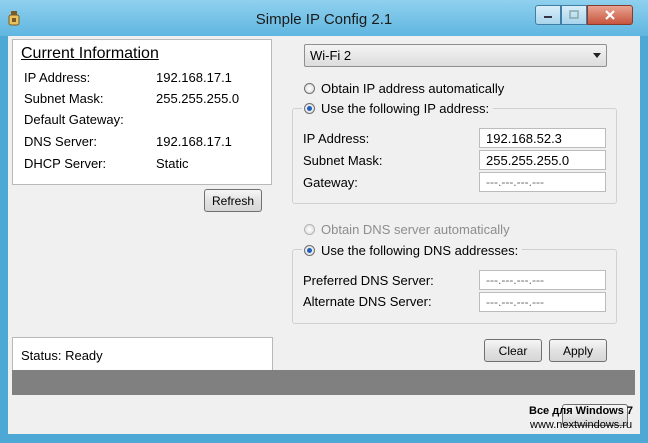 The image size is (648, 443). Describe the element at coordinates (233, 200) in the screenshot. I see `refresh-button: Refresh` at that location.